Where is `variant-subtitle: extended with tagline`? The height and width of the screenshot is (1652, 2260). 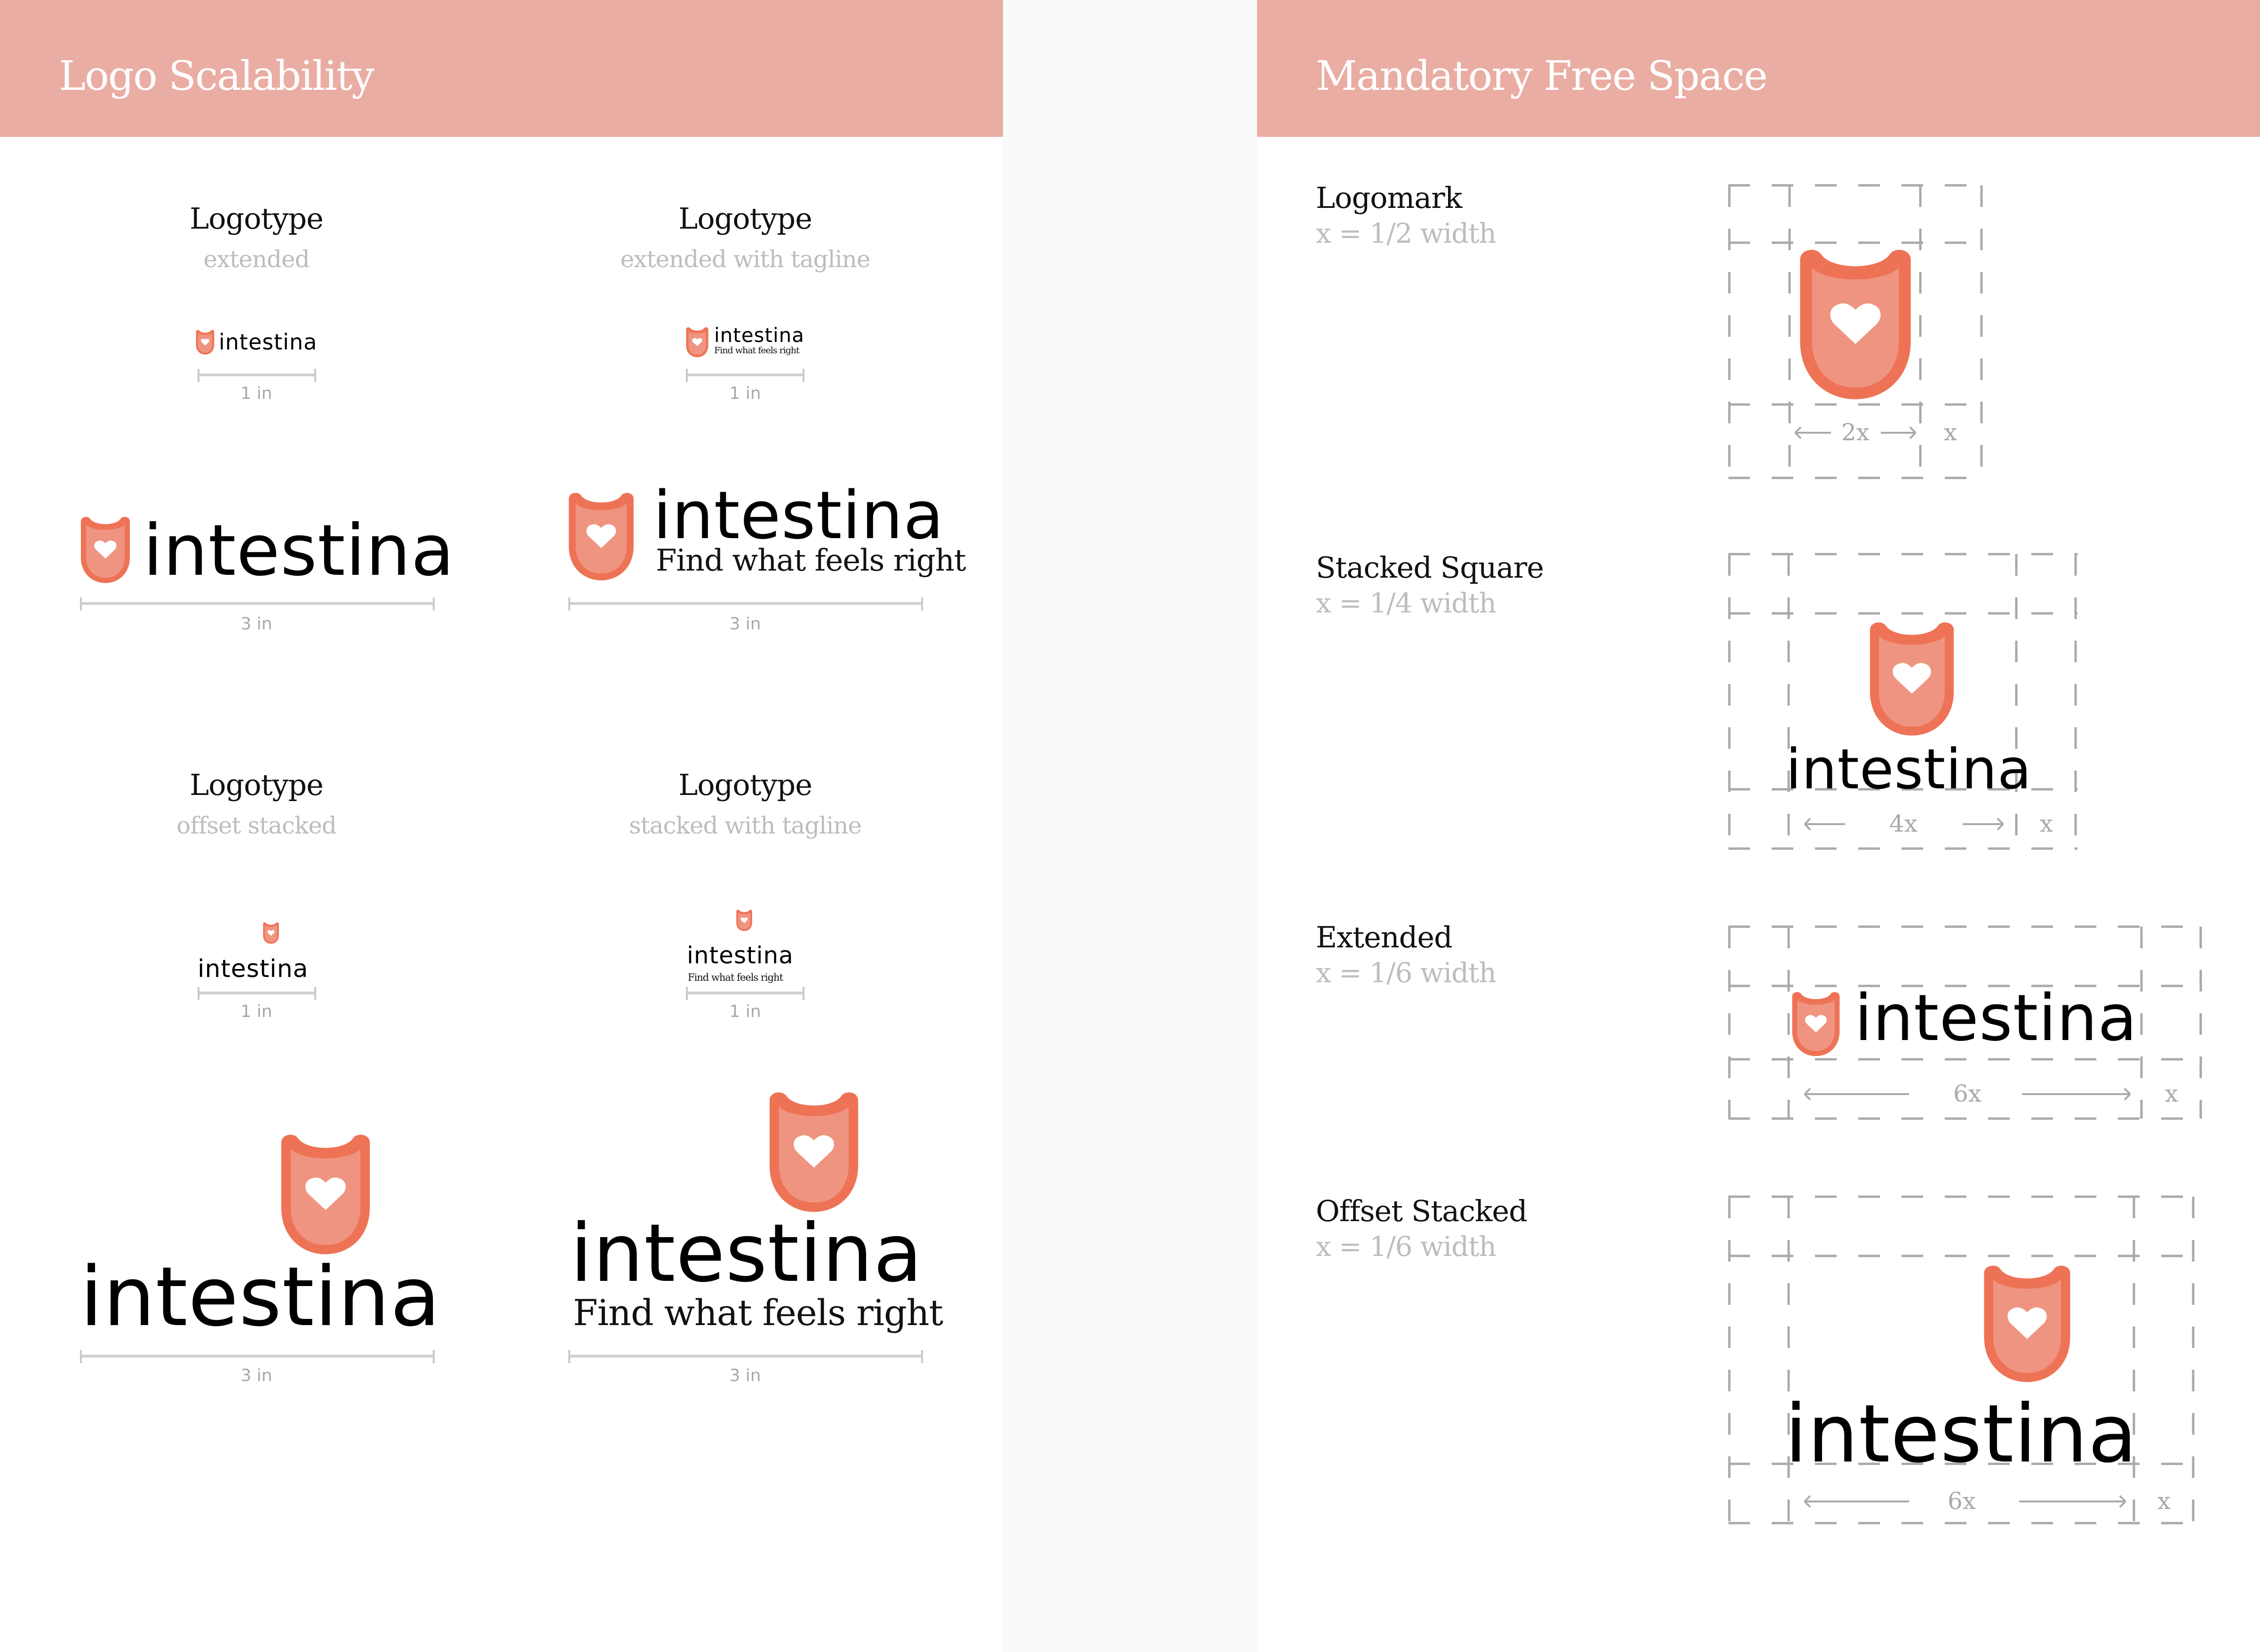 variant-subtitle: extended with tagline is located at coordinates (745, 259).